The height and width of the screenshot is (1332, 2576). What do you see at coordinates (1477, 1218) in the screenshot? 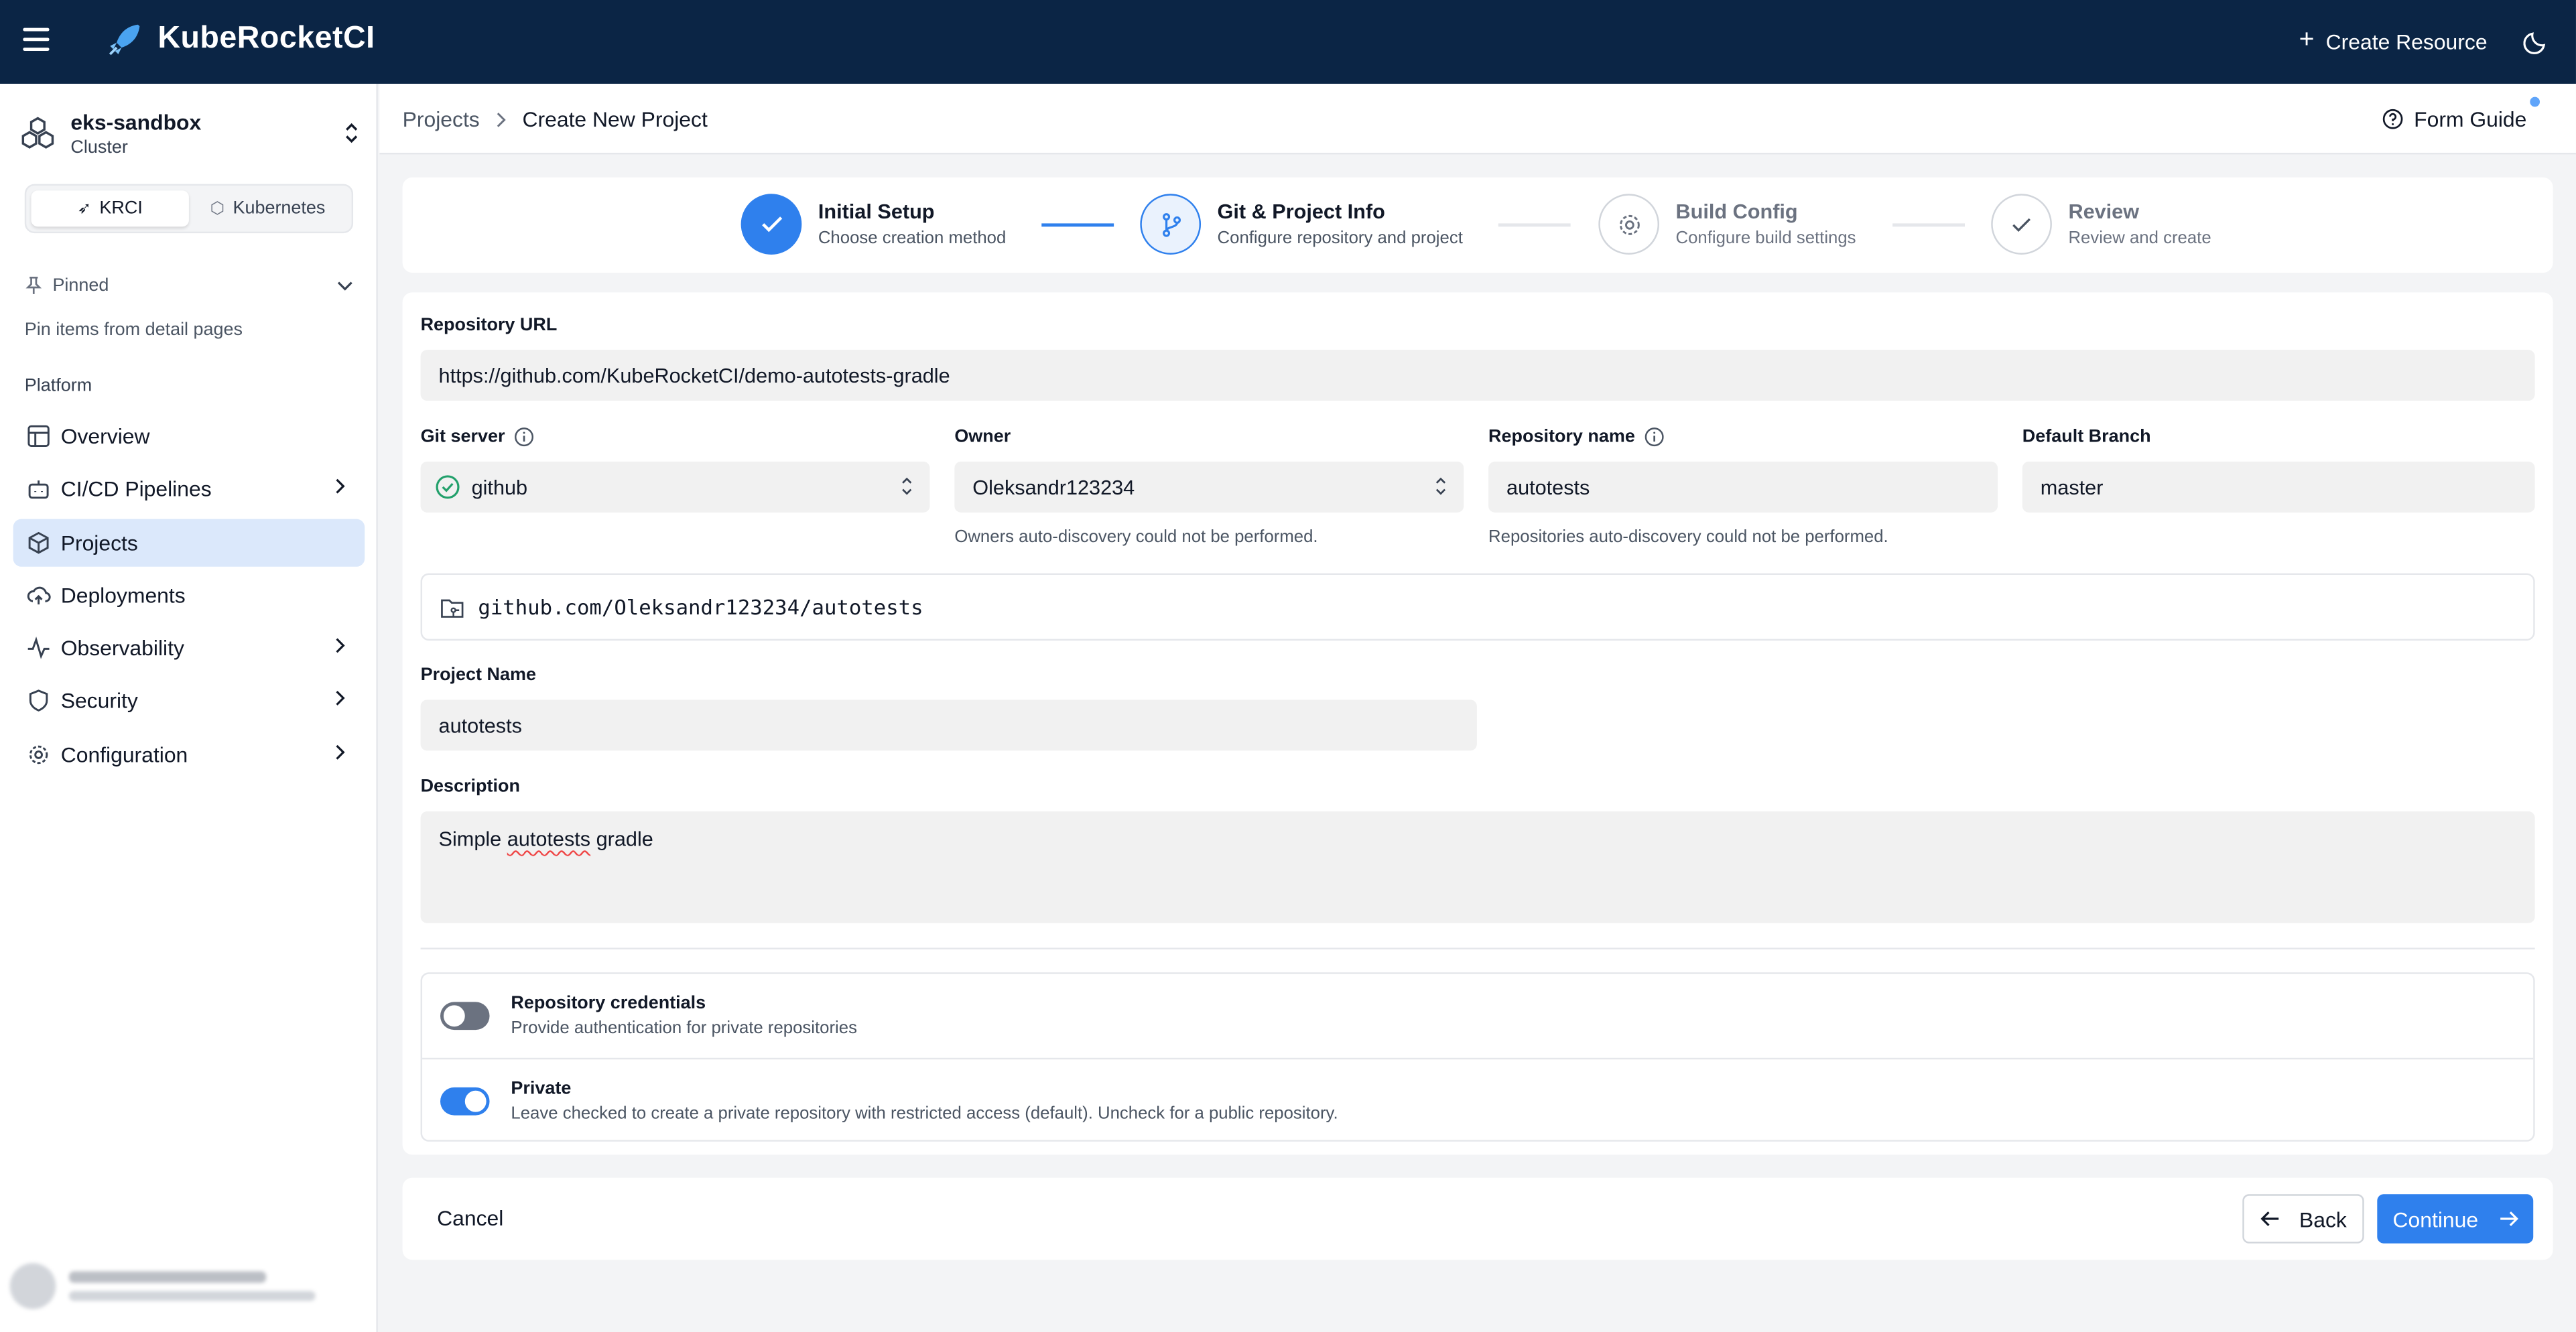
I see `form-footer: Cancel Back Continue` at bounding box center [1477, 1218].